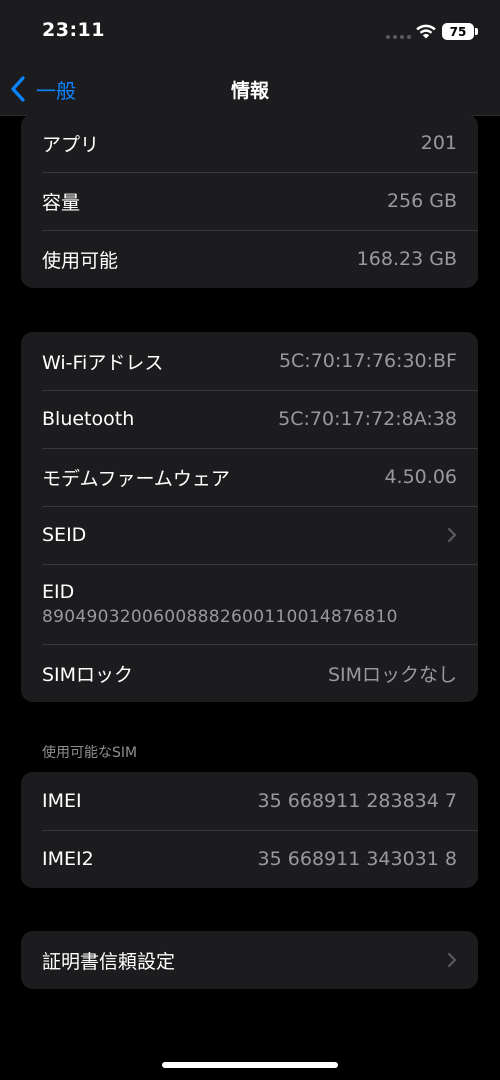 This screenshot has width=500, height=1080. Describe the element at coordinates (426, 31) in the screenshot. I see `wifi-icon` at that location.